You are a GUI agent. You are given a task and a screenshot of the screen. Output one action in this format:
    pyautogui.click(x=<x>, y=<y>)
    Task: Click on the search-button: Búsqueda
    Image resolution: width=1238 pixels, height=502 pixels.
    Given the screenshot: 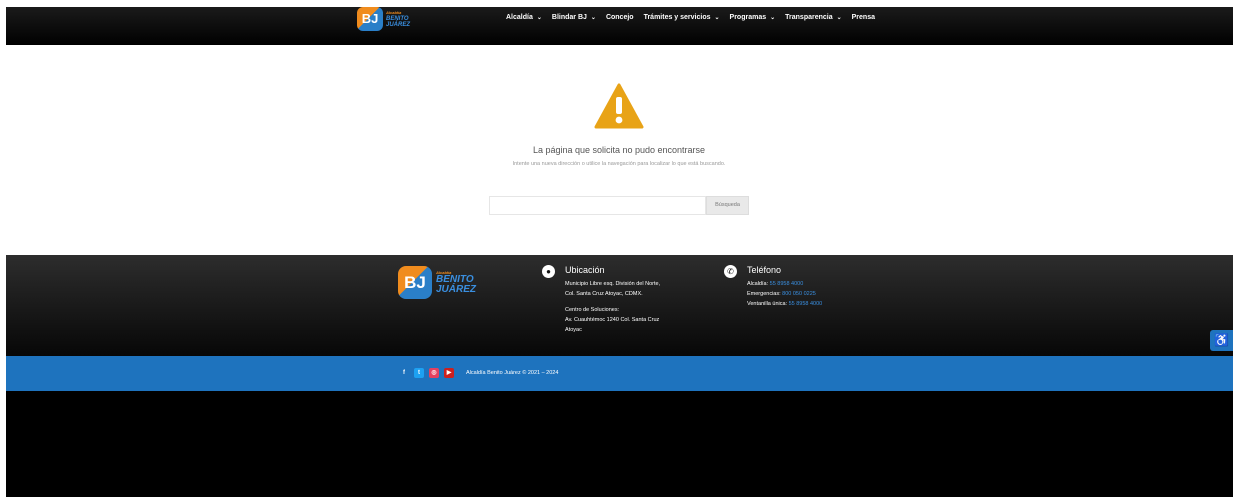 What is the action you would take?
    pyautogui.click(x=727, y=205)
    